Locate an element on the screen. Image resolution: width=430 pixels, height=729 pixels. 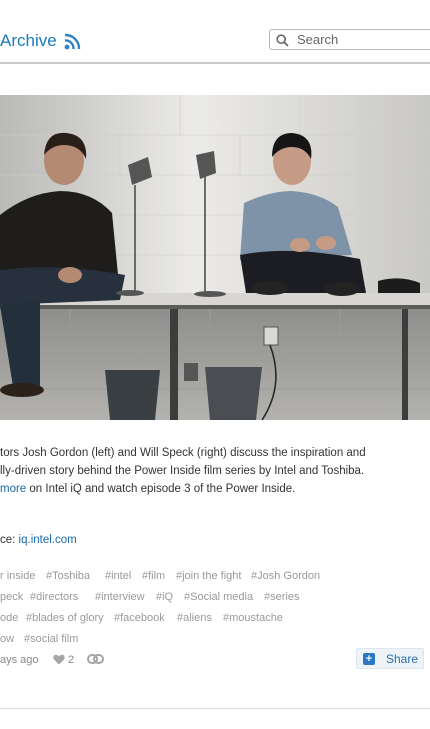
tag: #moustache is located at coordinates (253, 618).